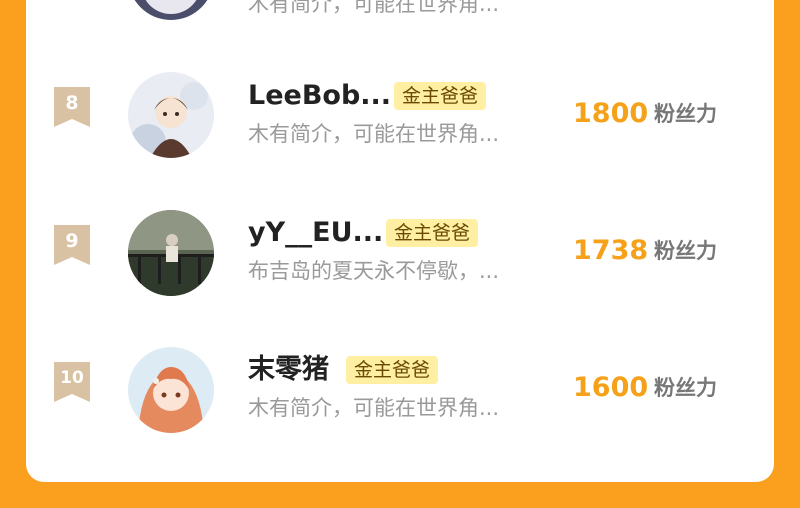 This screenshot has width=800, height=508. What do you see at coordinates (611, 387) in the screenshot?
I see `fan-score: 1600` at bounding box center [611, 387].